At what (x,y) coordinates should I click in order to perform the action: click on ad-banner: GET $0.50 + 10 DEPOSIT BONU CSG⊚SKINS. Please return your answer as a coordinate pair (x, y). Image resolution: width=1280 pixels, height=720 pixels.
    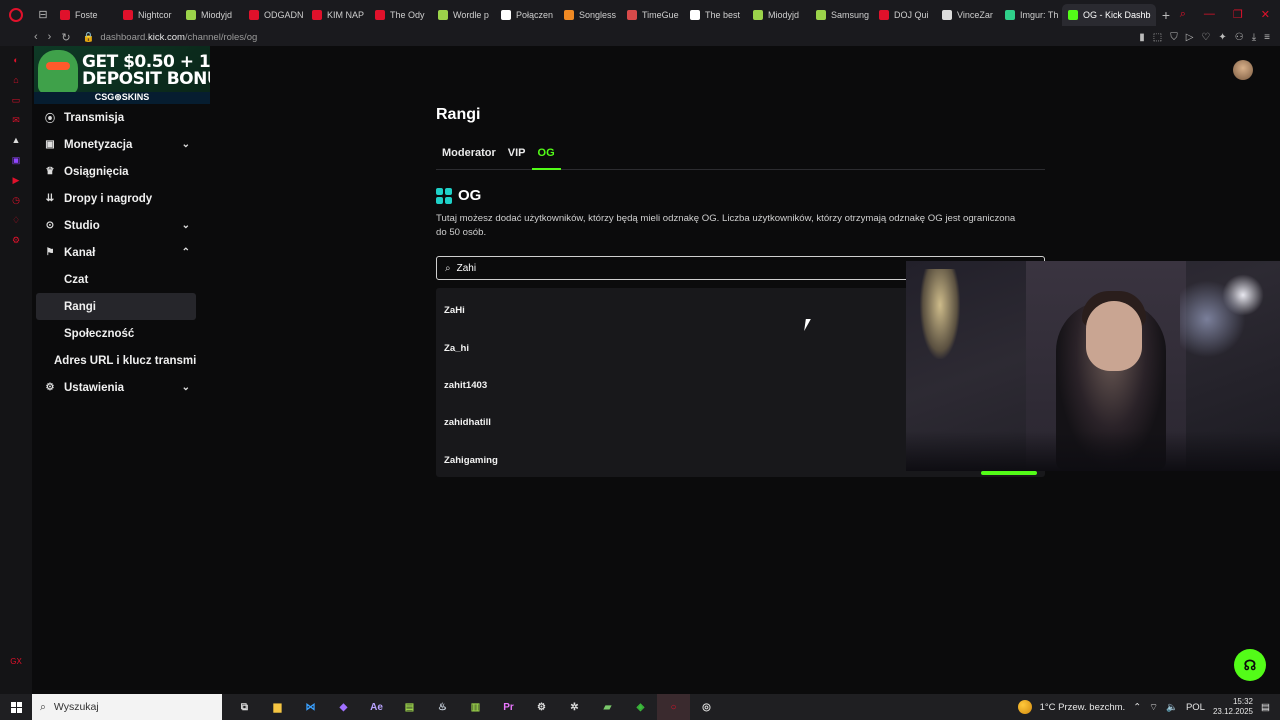
    Looking at the image, I should click on (122, 75).